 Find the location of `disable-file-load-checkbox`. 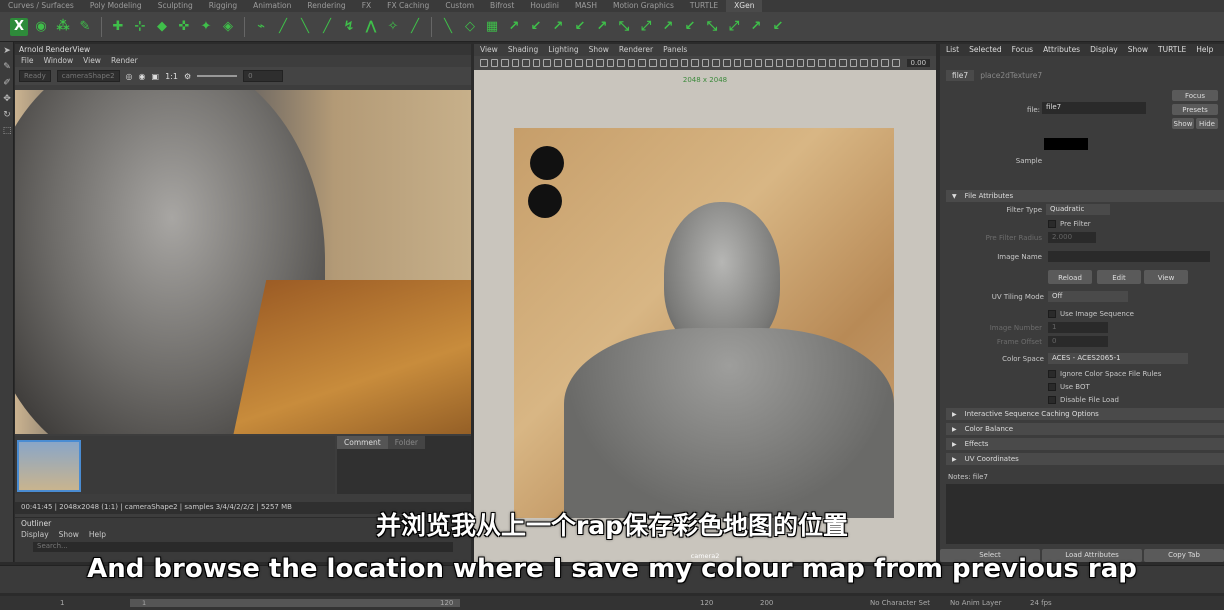

disable-file-load-checkbox is located at coordinates (1052, 400).